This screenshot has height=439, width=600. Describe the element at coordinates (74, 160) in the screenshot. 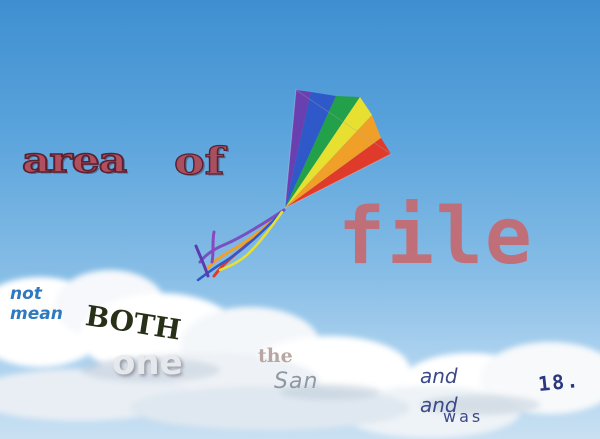

I see `overlay-word-area: area` at that location.